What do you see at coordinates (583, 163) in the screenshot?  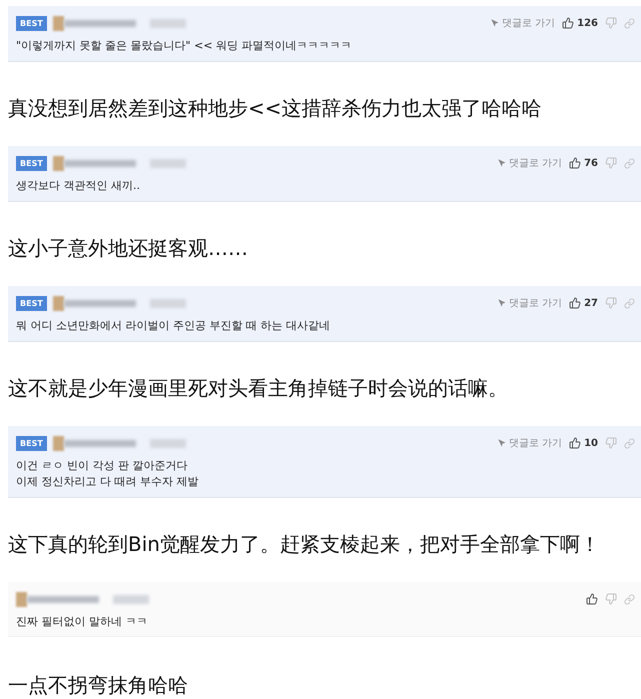 I see `like-button: 76` at bounding box center [583, 163].